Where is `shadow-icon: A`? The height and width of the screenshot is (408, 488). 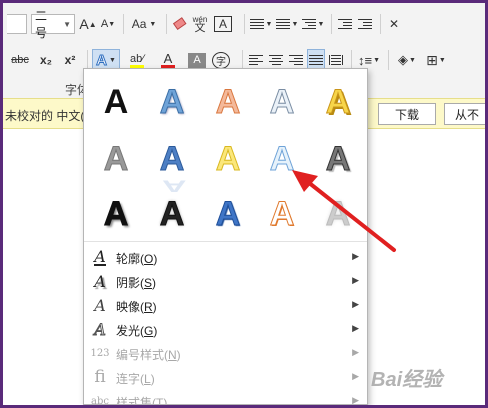
shadow-icon: A is located at coordinates (100, 281).